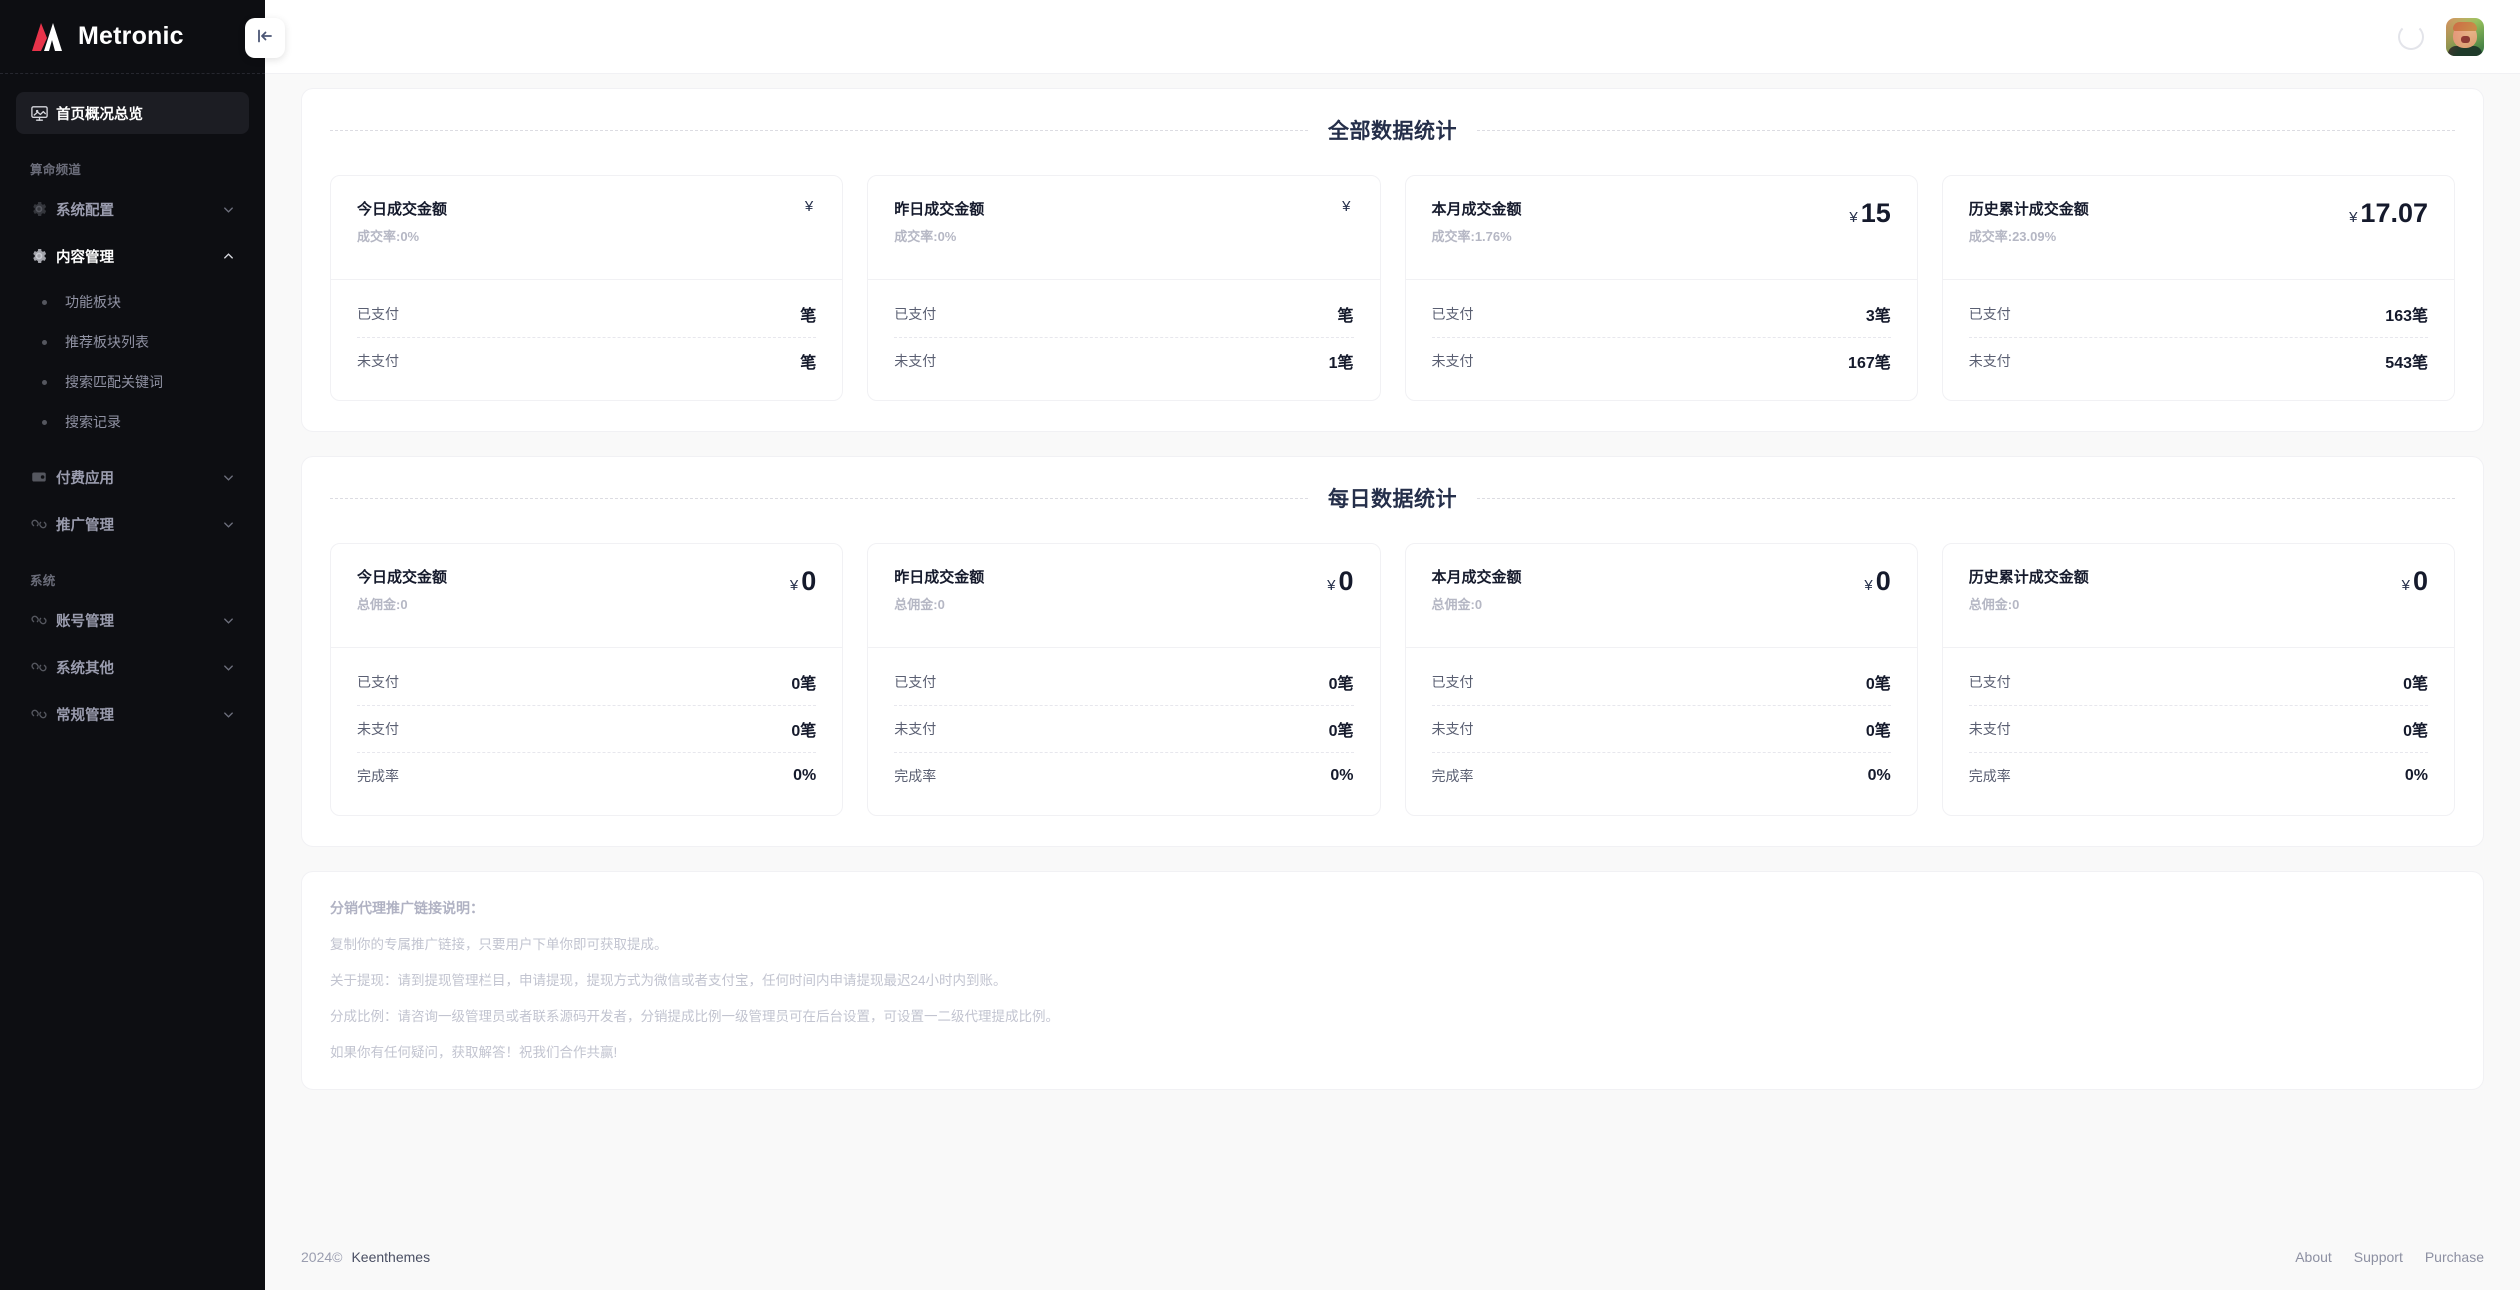 The image size is (2520, 1290). Describe the element at coordinates (2411, 36) in the screenshot. I see `loading-spinner-icon` at that location.